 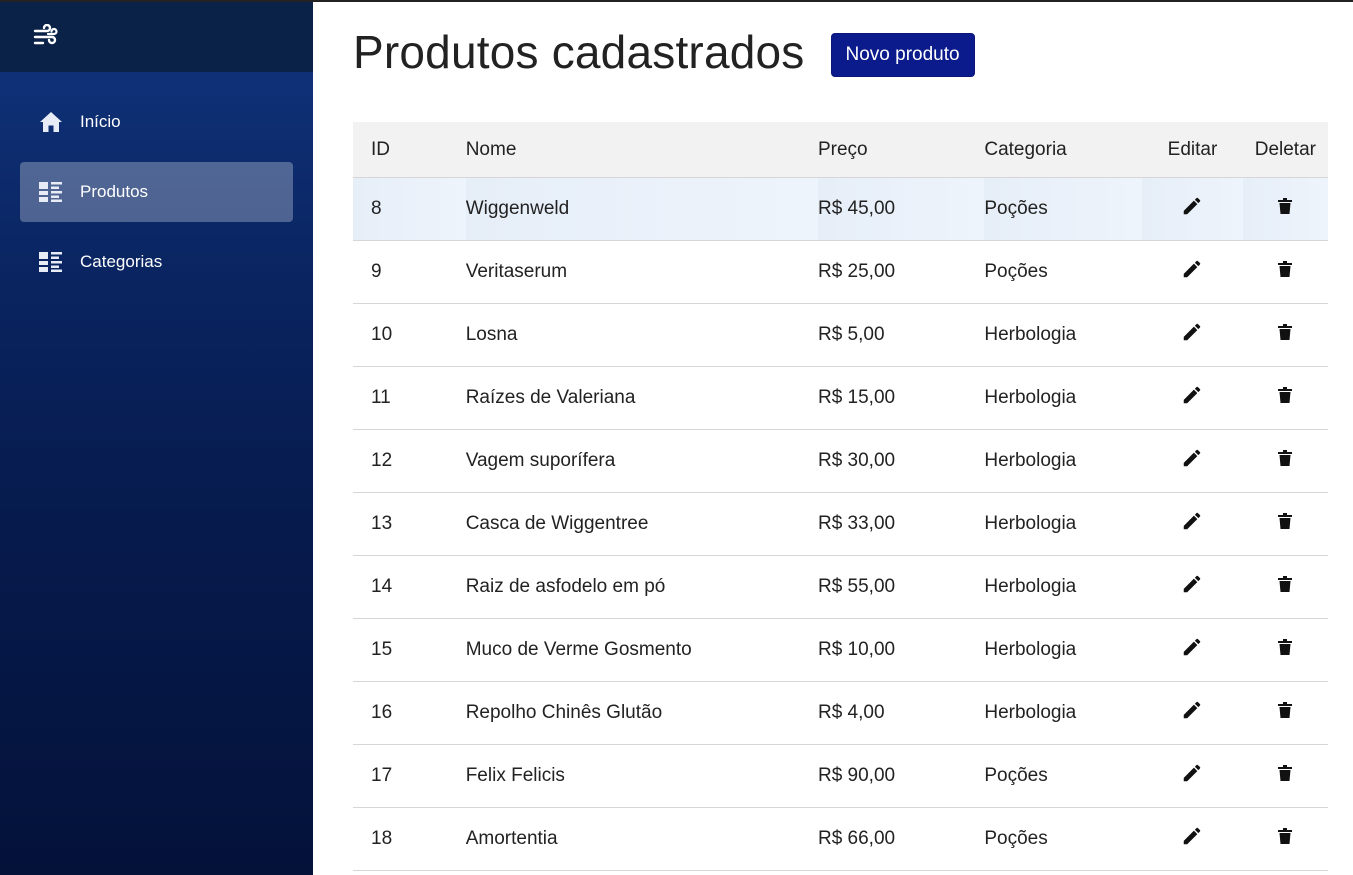 What do you see at coordinates (901, 209) in the screenshot?
I see `cell-price: R$ 45,00` at bounding box center [901, 209].